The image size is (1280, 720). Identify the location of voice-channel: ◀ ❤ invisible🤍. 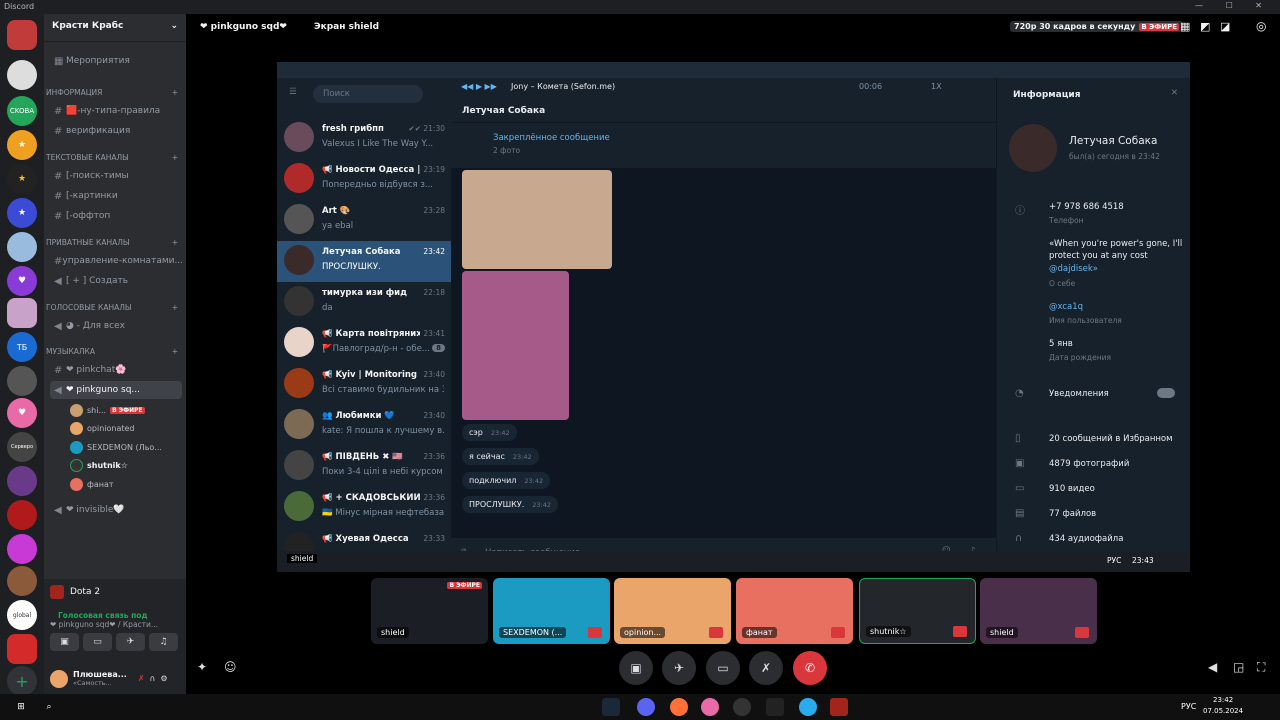
(116, 510).